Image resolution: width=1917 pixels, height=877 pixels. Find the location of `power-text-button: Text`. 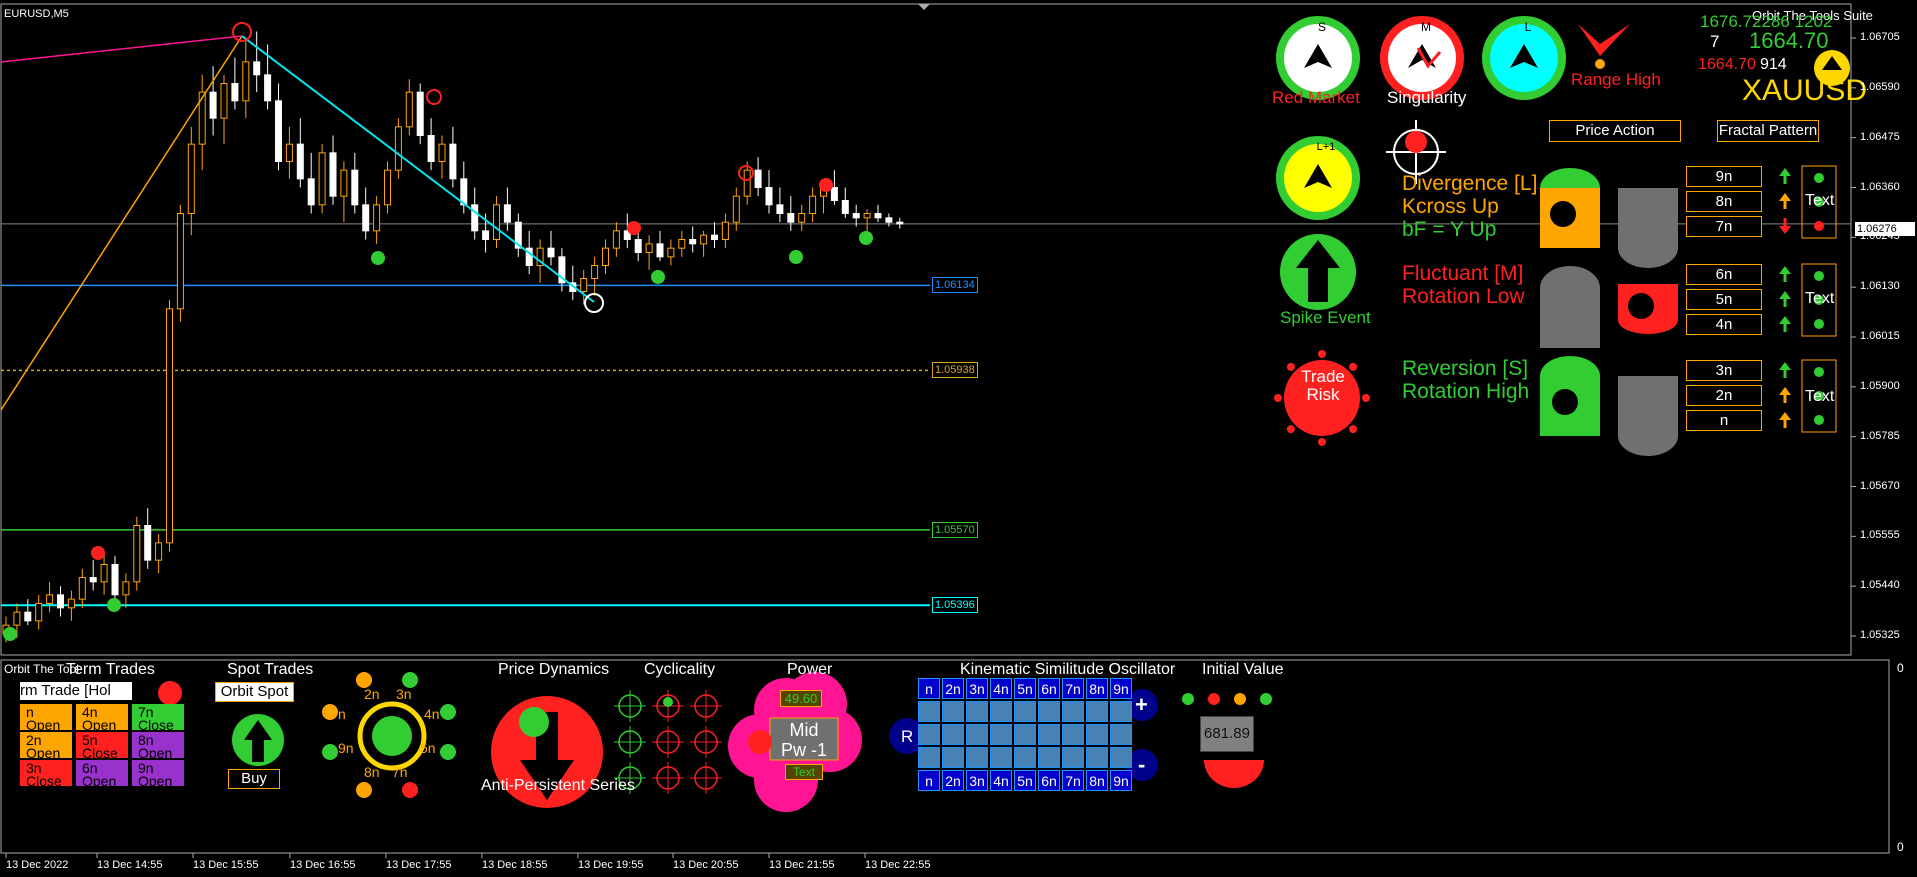

power-text-button: Text is located at coordinates (804, 772).